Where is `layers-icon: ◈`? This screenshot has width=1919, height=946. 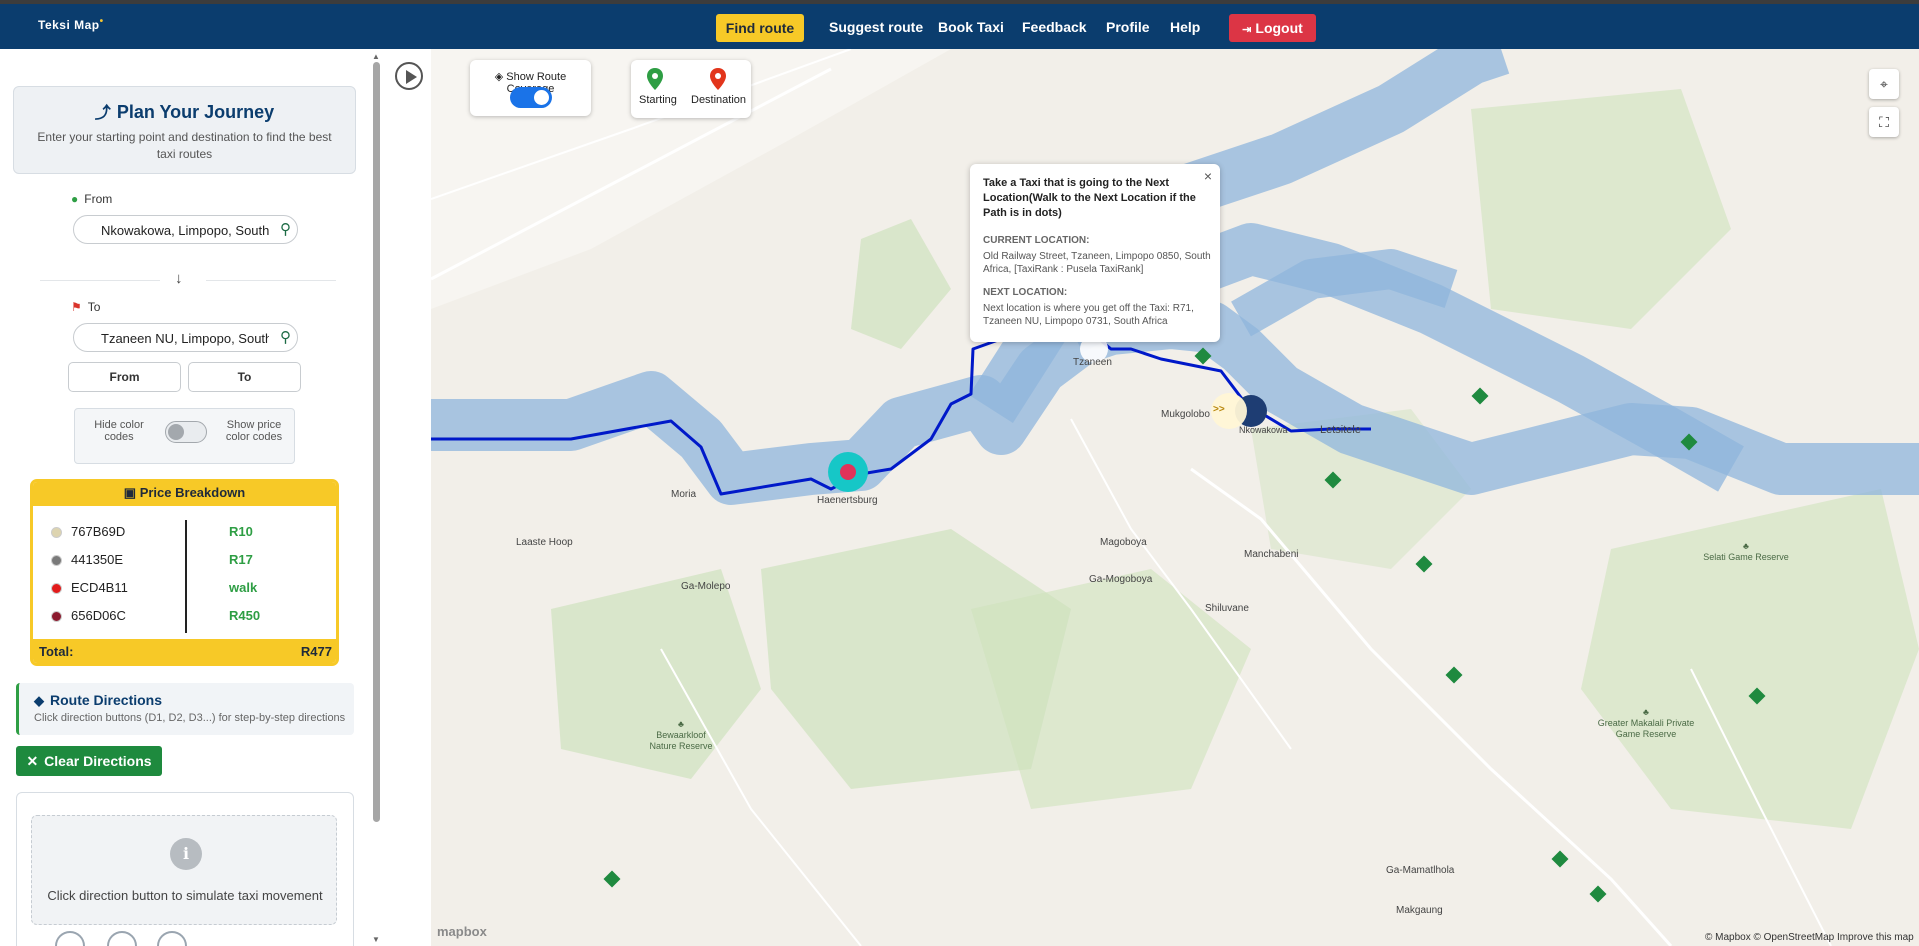
layers-icon: ◈ is located at coordinates (500, 77).